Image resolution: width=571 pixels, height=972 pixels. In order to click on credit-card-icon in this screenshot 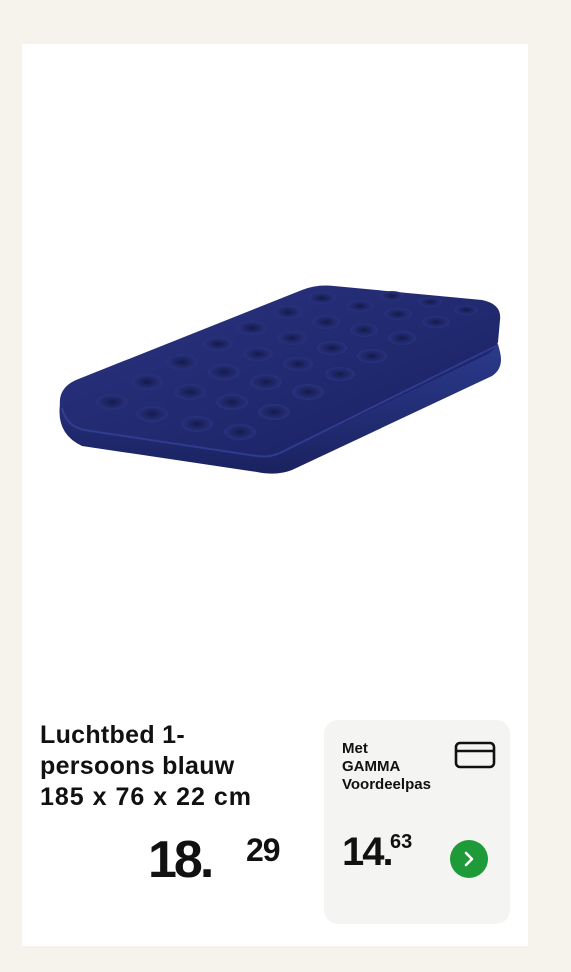, I will do `click(475, 755)`.